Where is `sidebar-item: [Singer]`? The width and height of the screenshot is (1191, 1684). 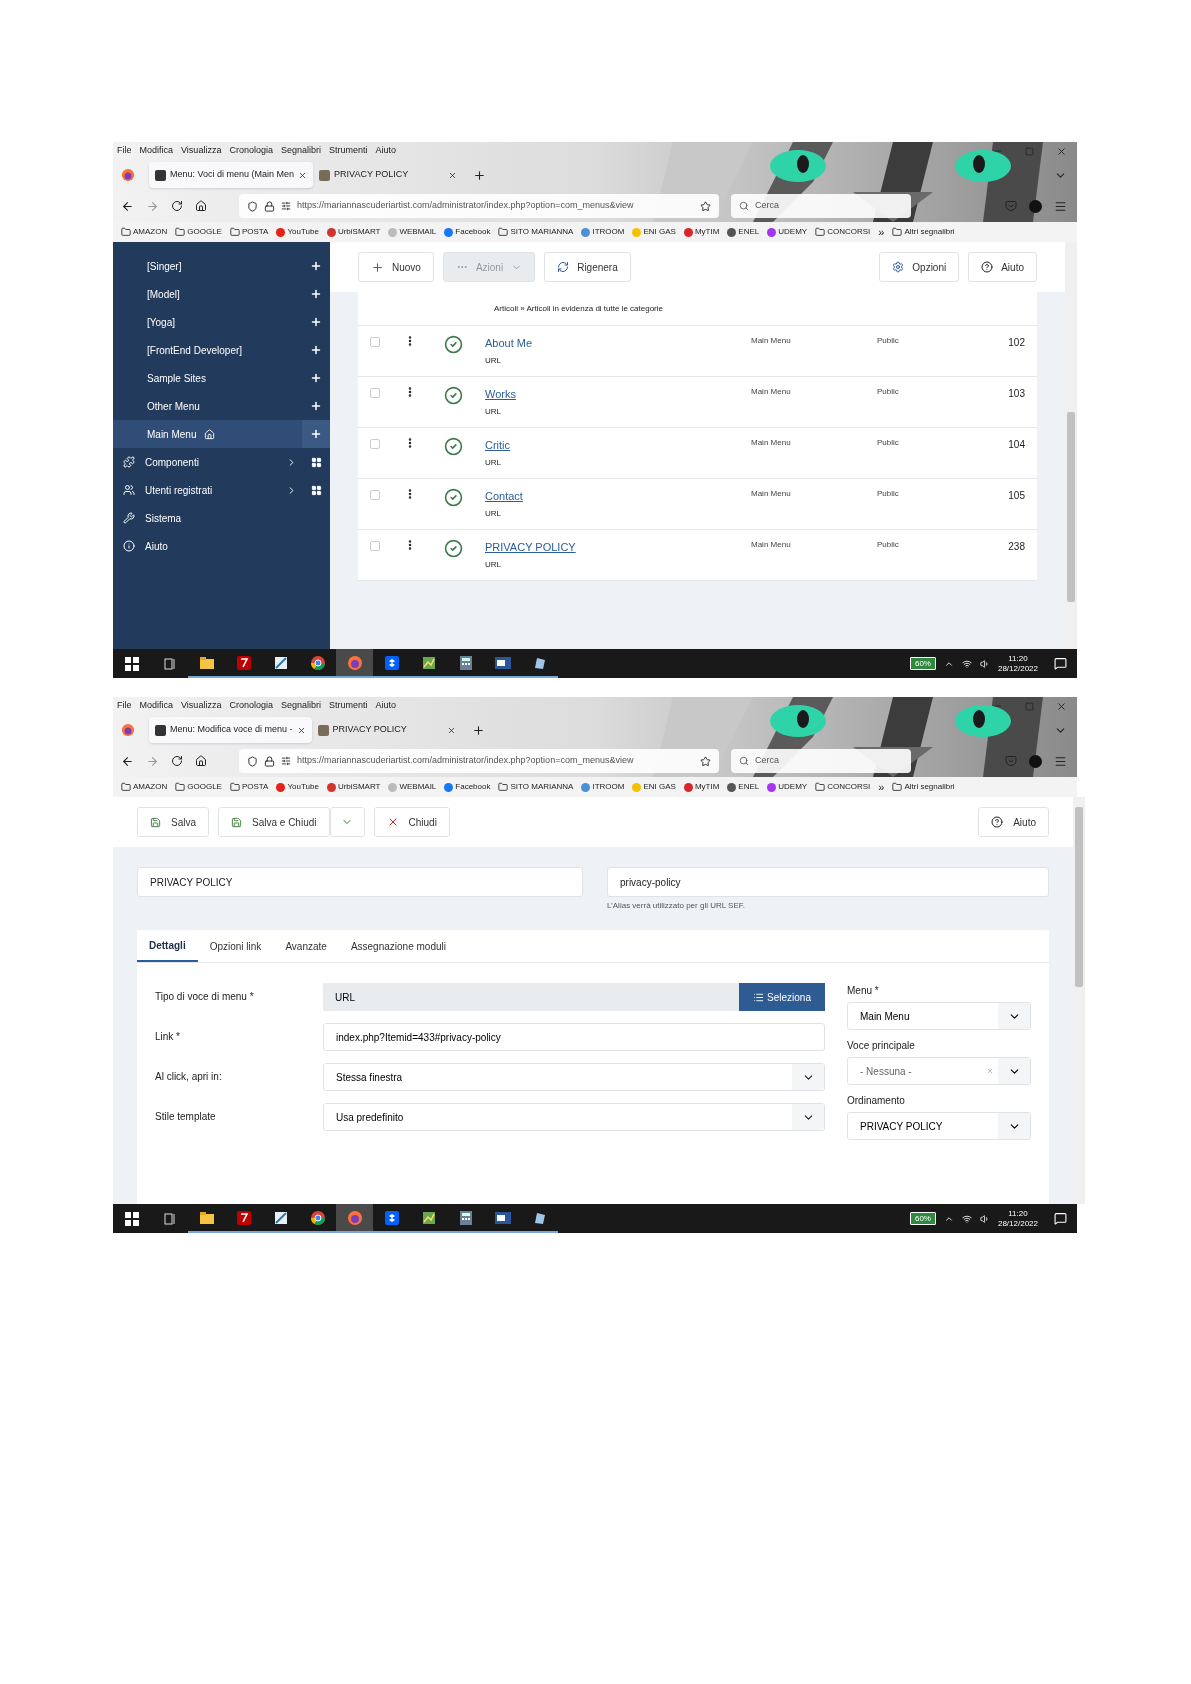
sidebar-item: [Singer] is located at coordinates (221, 266).